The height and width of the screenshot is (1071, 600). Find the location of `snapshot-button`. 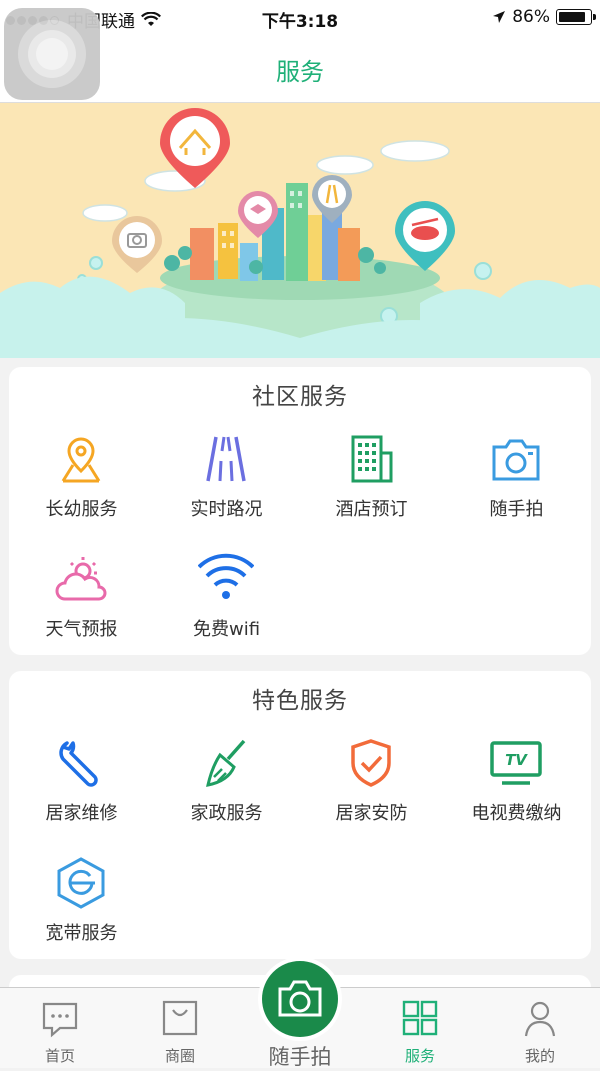

snapshot-button is located at coordinates (300, 999).